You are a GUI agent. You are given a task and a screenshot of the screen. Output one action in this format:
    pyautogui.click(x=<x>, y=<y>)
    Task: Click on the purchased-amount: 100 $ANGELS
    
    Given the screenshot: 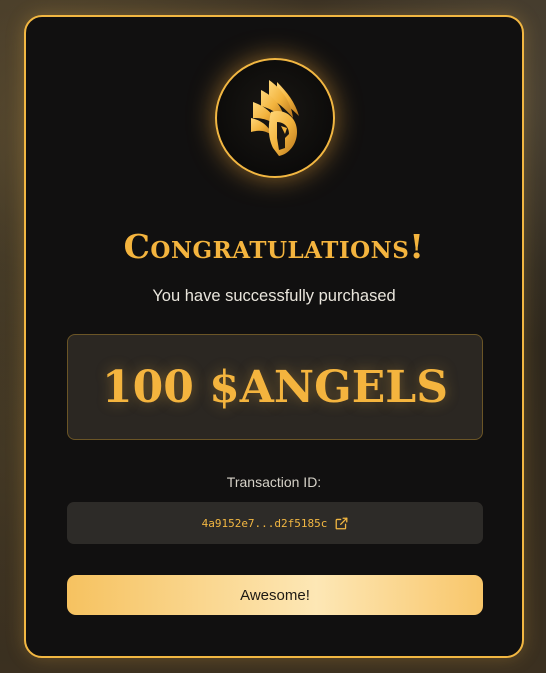 What is the action you would take?
    pyautogui.click(x=275, y=387)
    